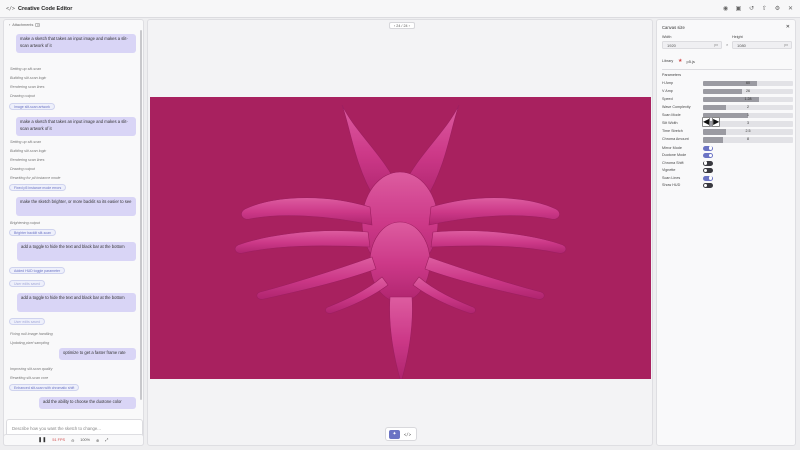  What do you see at coordinates (27, 87) in the screenshot?
I see `status-line: Rendering scan lines` at bounding box center [27, 87].